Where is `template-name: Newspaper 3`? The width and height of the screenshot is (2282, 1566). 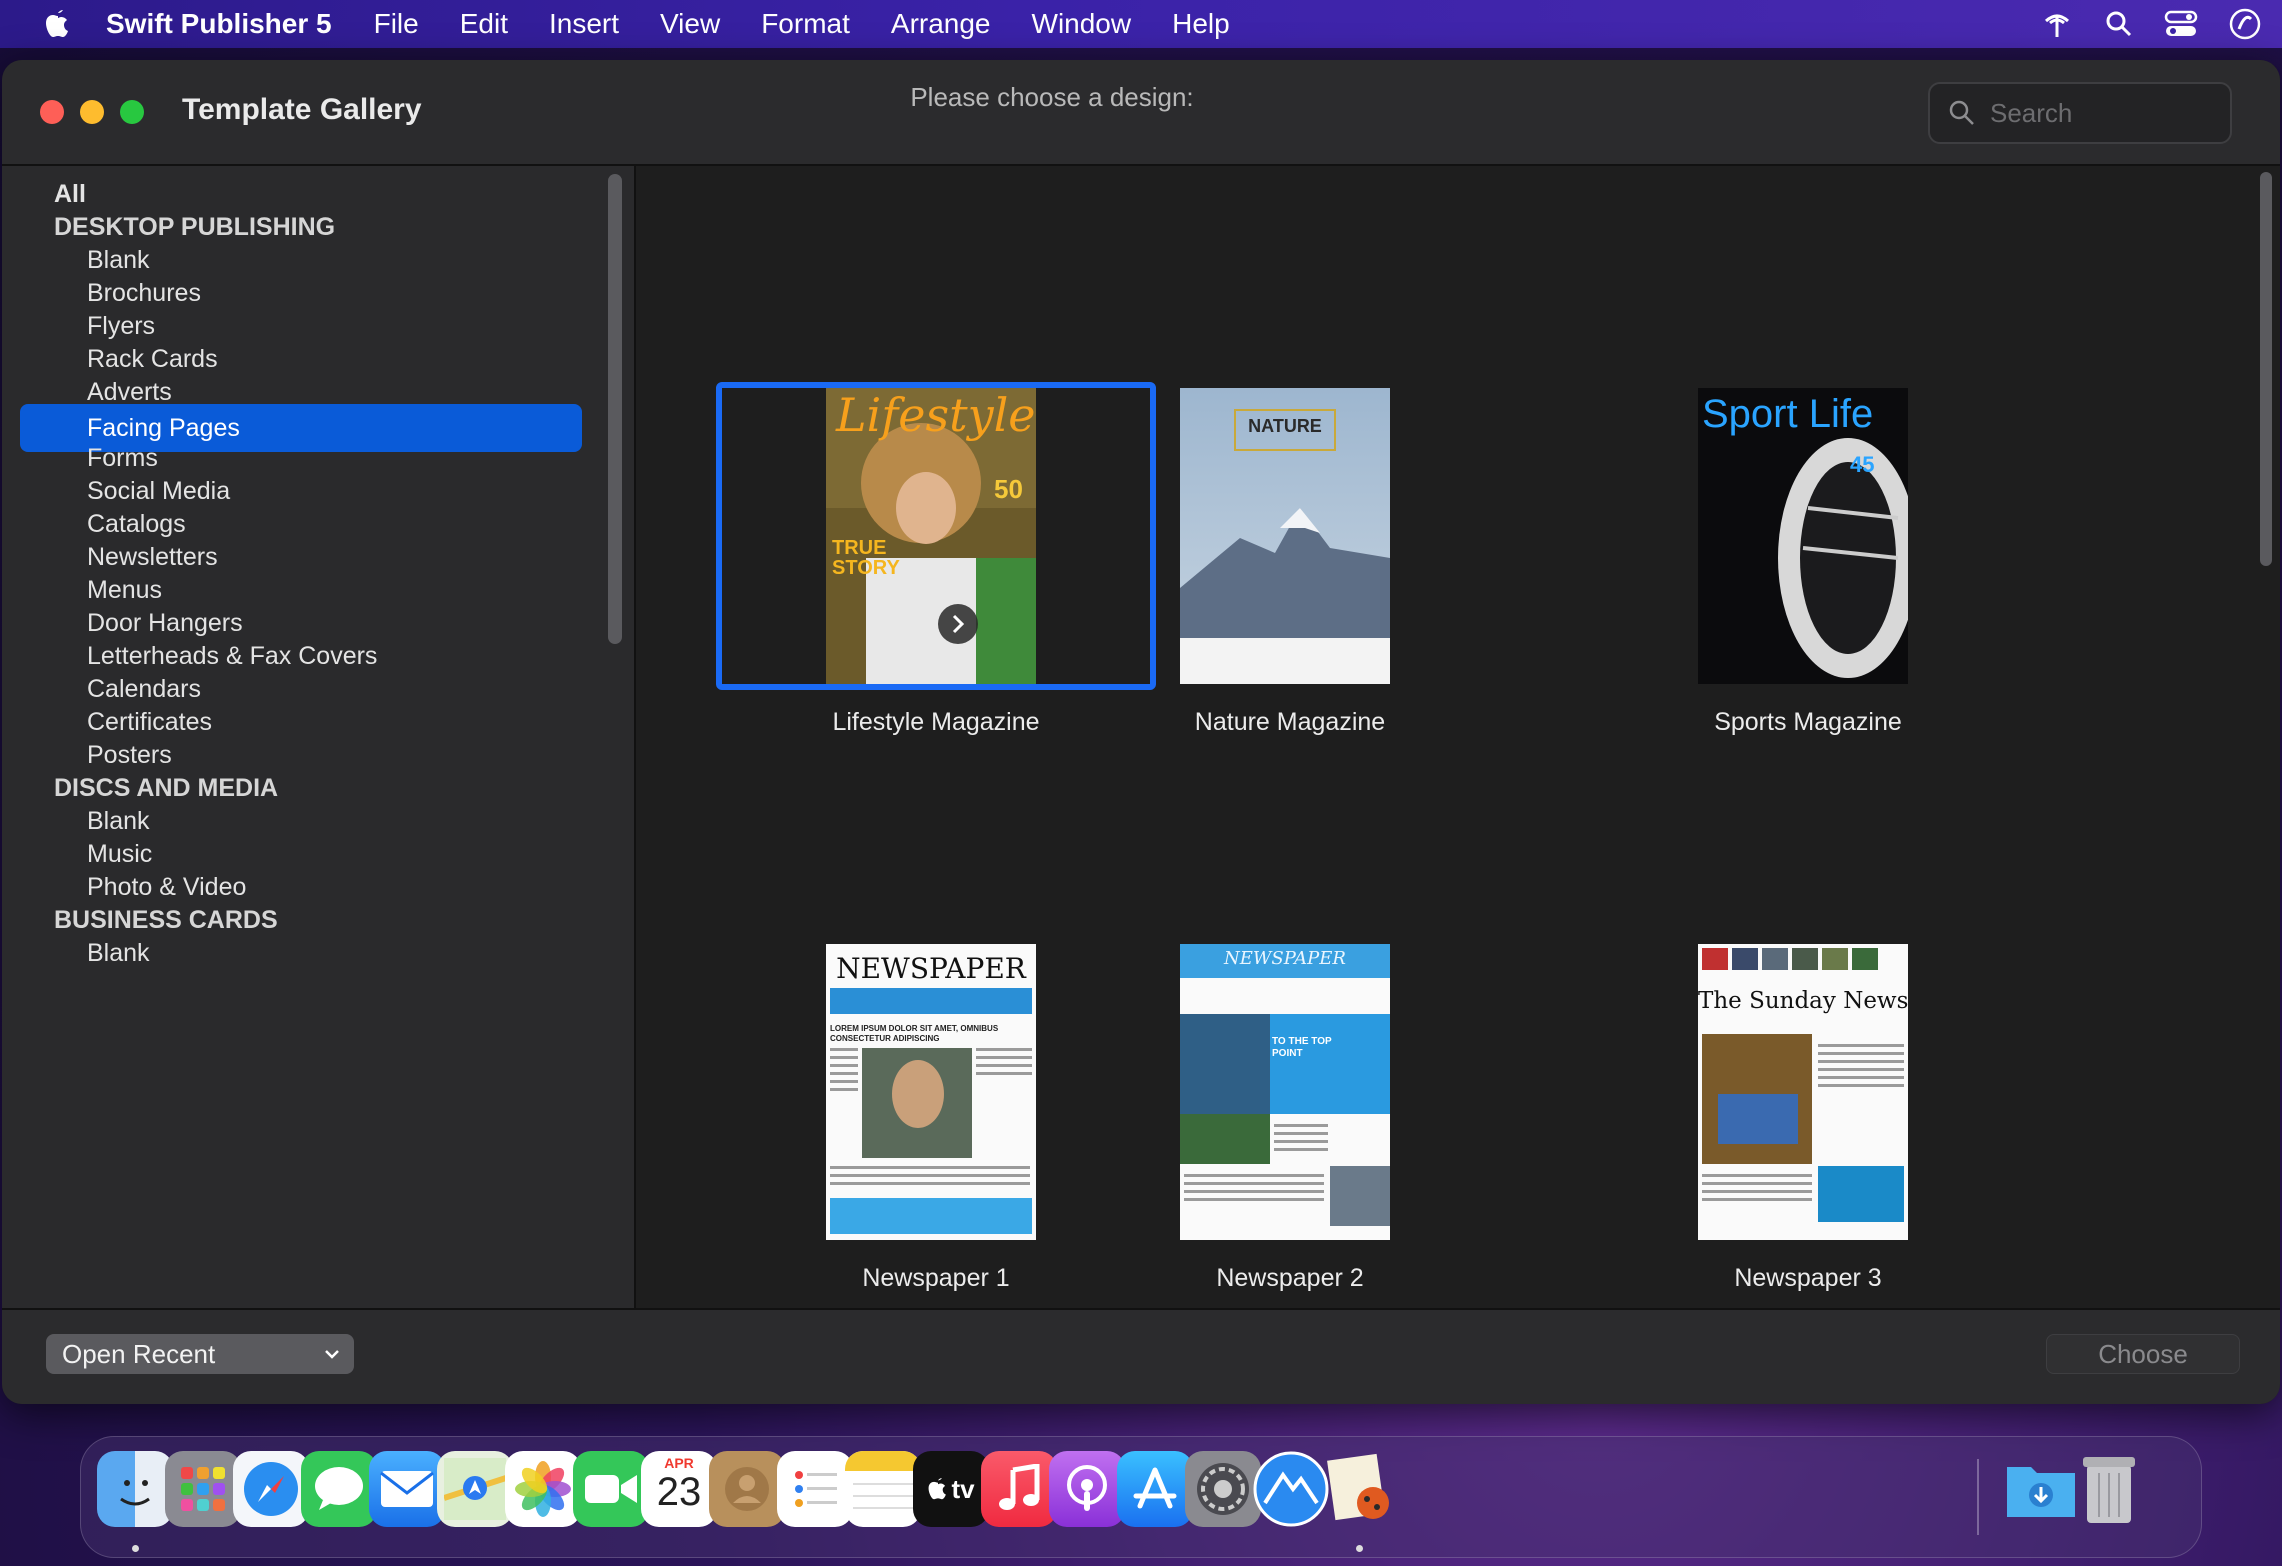 template-name: Newspaper 3 is located at coordinates (1808, 1278).